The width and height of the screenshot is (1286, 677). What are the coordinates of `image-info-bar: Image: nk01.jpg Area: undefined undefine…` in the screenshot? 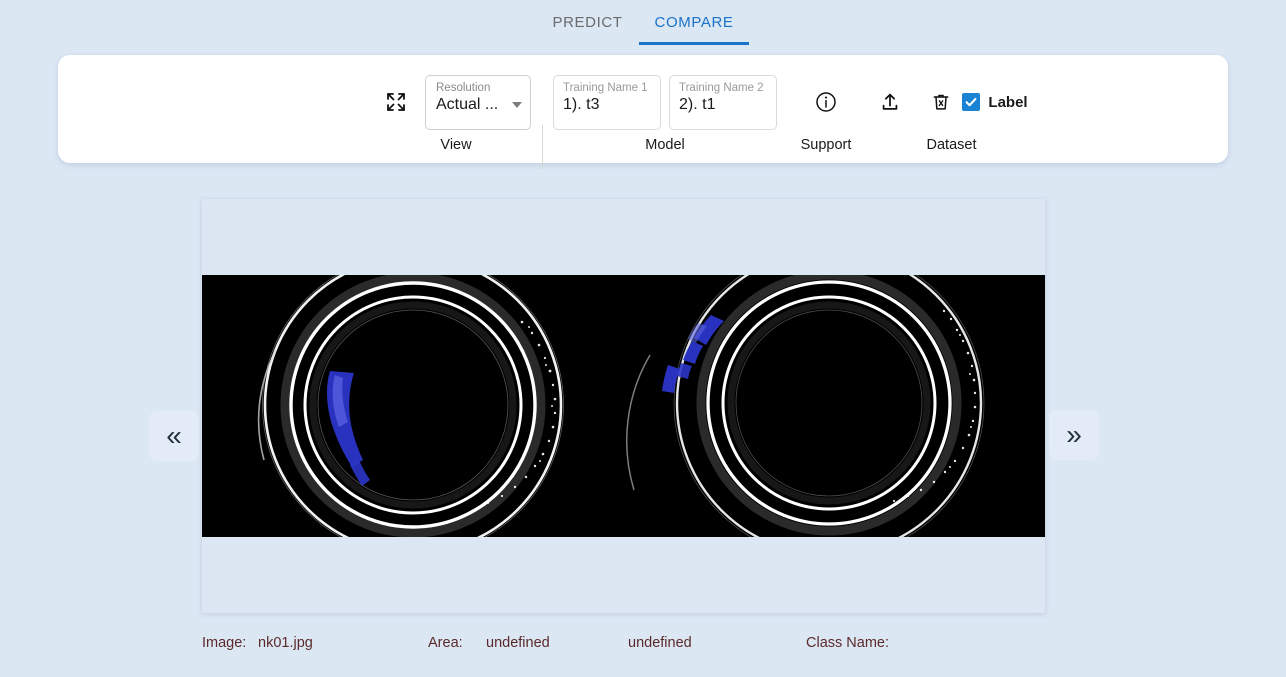 It's located at (702, 647).